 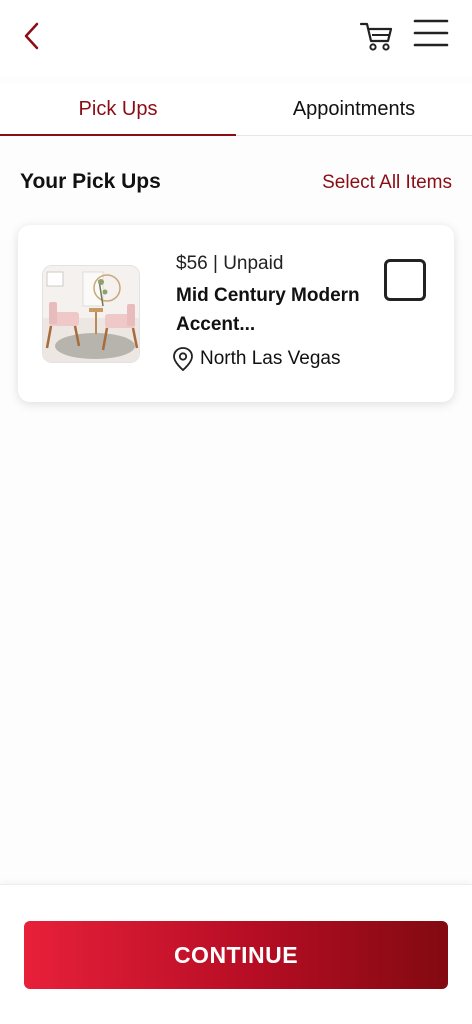 I want to click on tab-appointments-label: Appointments, so click(x=354, y=109).